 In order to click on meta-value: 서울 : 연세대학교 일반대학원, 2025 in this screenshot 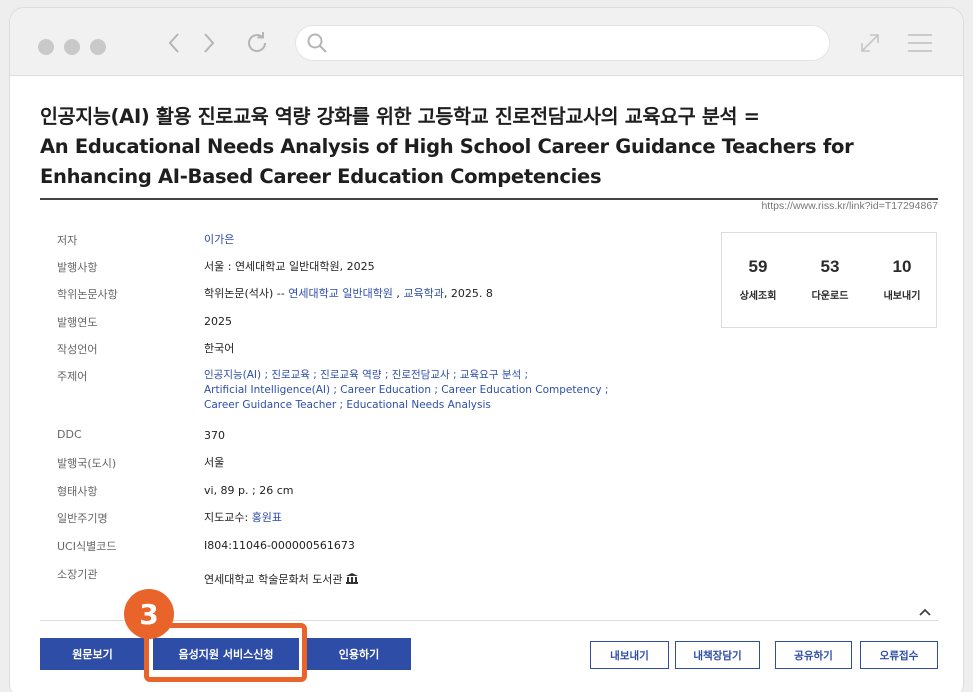, I will do `click(289, 266)`.